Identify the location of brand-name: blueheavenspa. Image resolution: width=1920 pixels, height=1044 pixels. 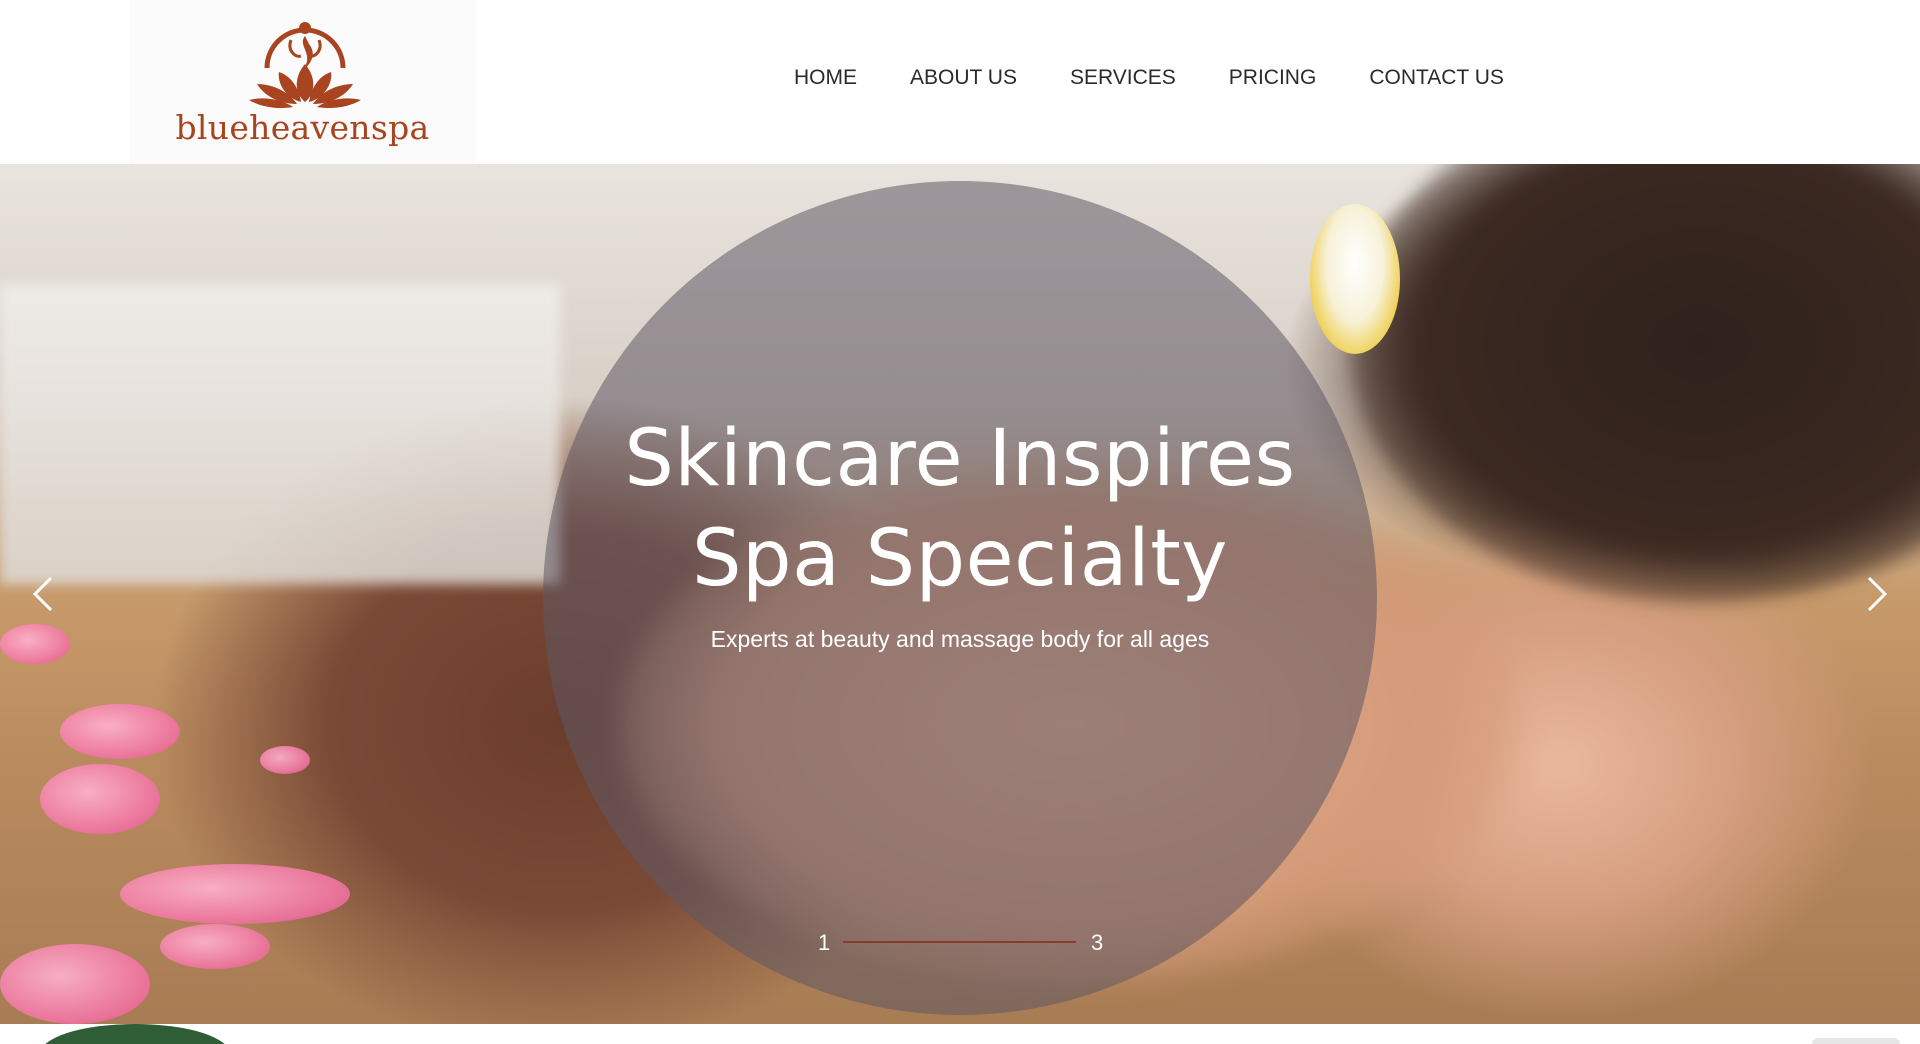
(302, 127).